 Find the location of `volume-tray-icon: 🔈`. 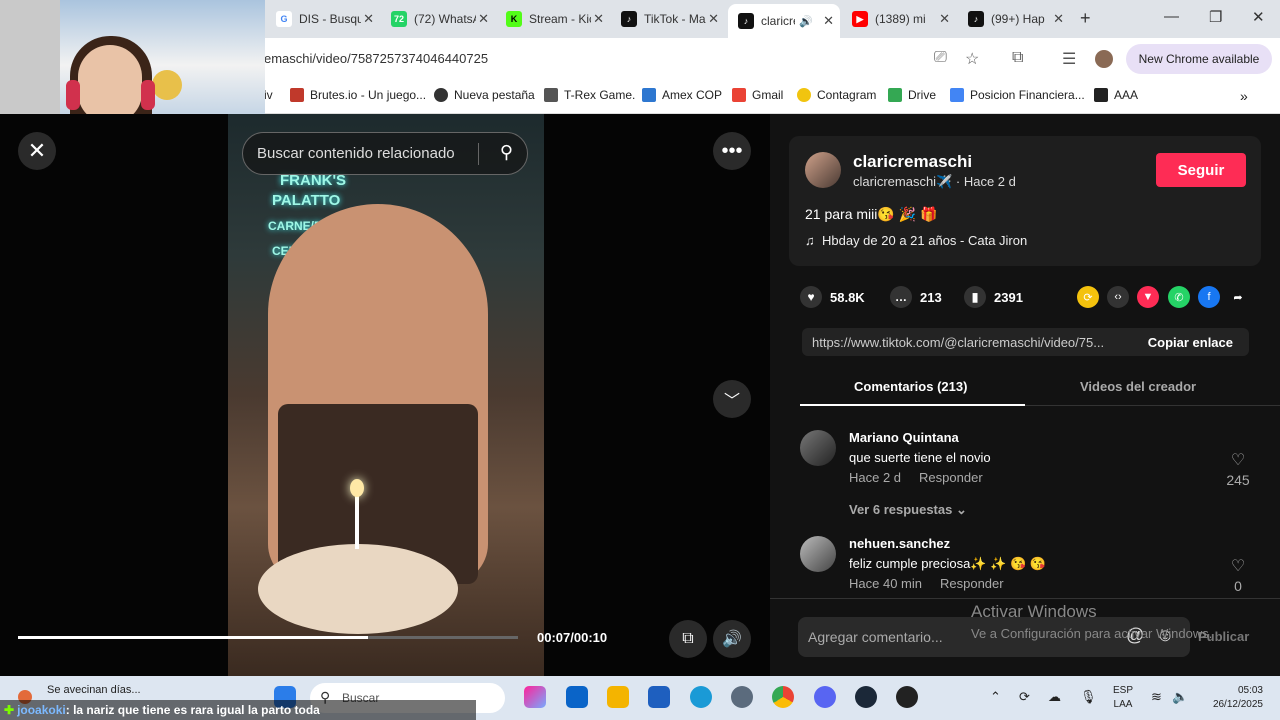

volume-tray-icon: 🔈 is located at coordinates (1180, 697).